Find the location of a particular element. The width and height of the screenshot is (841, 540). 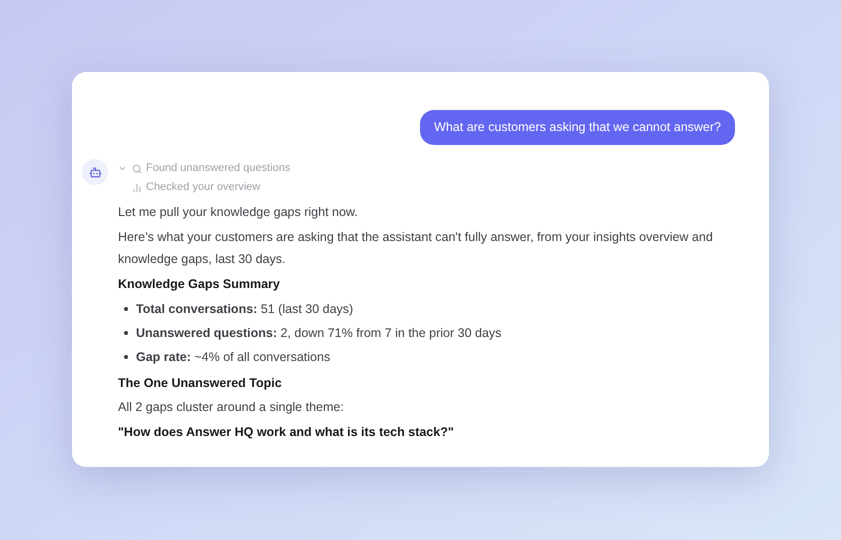

bullet-text: Gap rate: ~4% of all conversations is located at coordinates (233, 357).